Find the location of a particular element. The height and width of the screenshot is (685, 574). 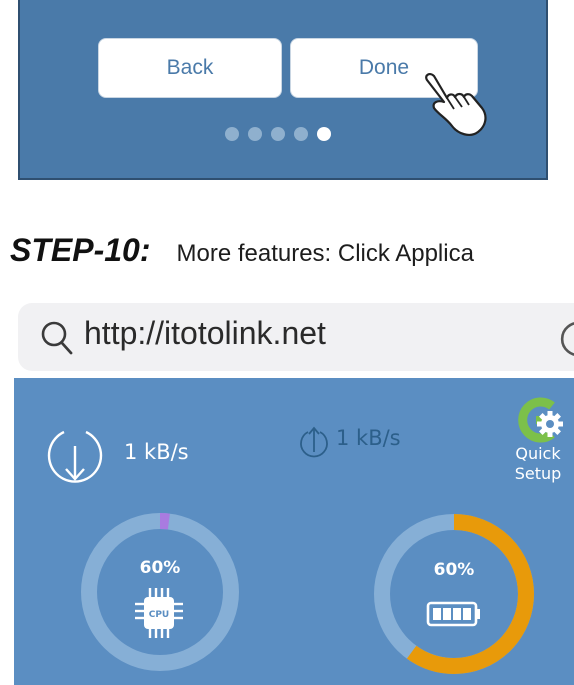

step-instruction: STEP-10: More features: Click Applica is located at coordinates (242, 250).